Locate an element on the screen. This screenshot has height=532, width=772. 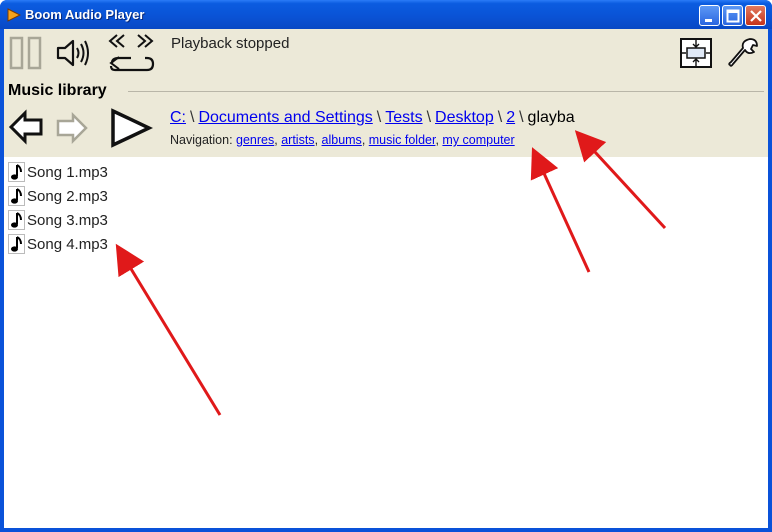
nav-link-artists: artists is located at coordinates (297, 140).